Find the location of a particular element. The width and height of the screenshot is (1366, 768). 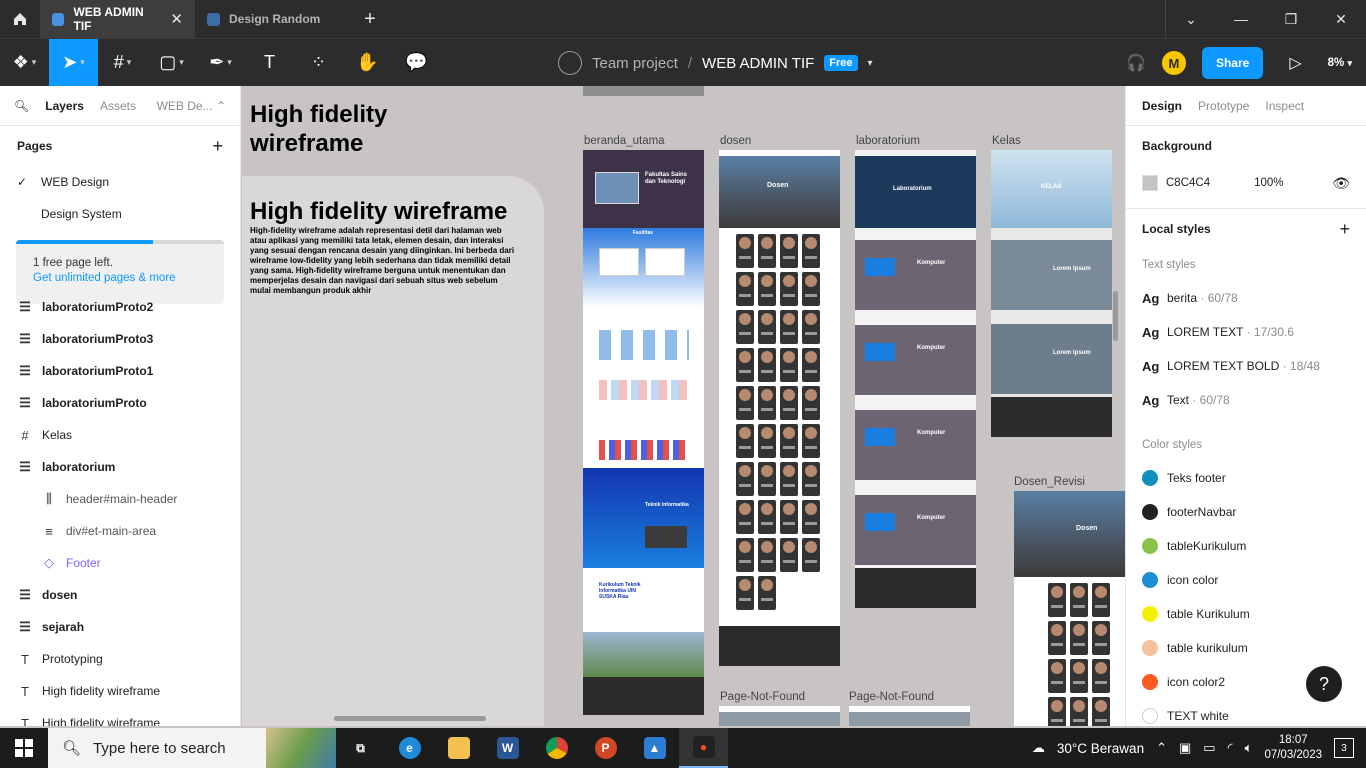

background-hex: C8C4C4 is located at coordinates (1188, 183).